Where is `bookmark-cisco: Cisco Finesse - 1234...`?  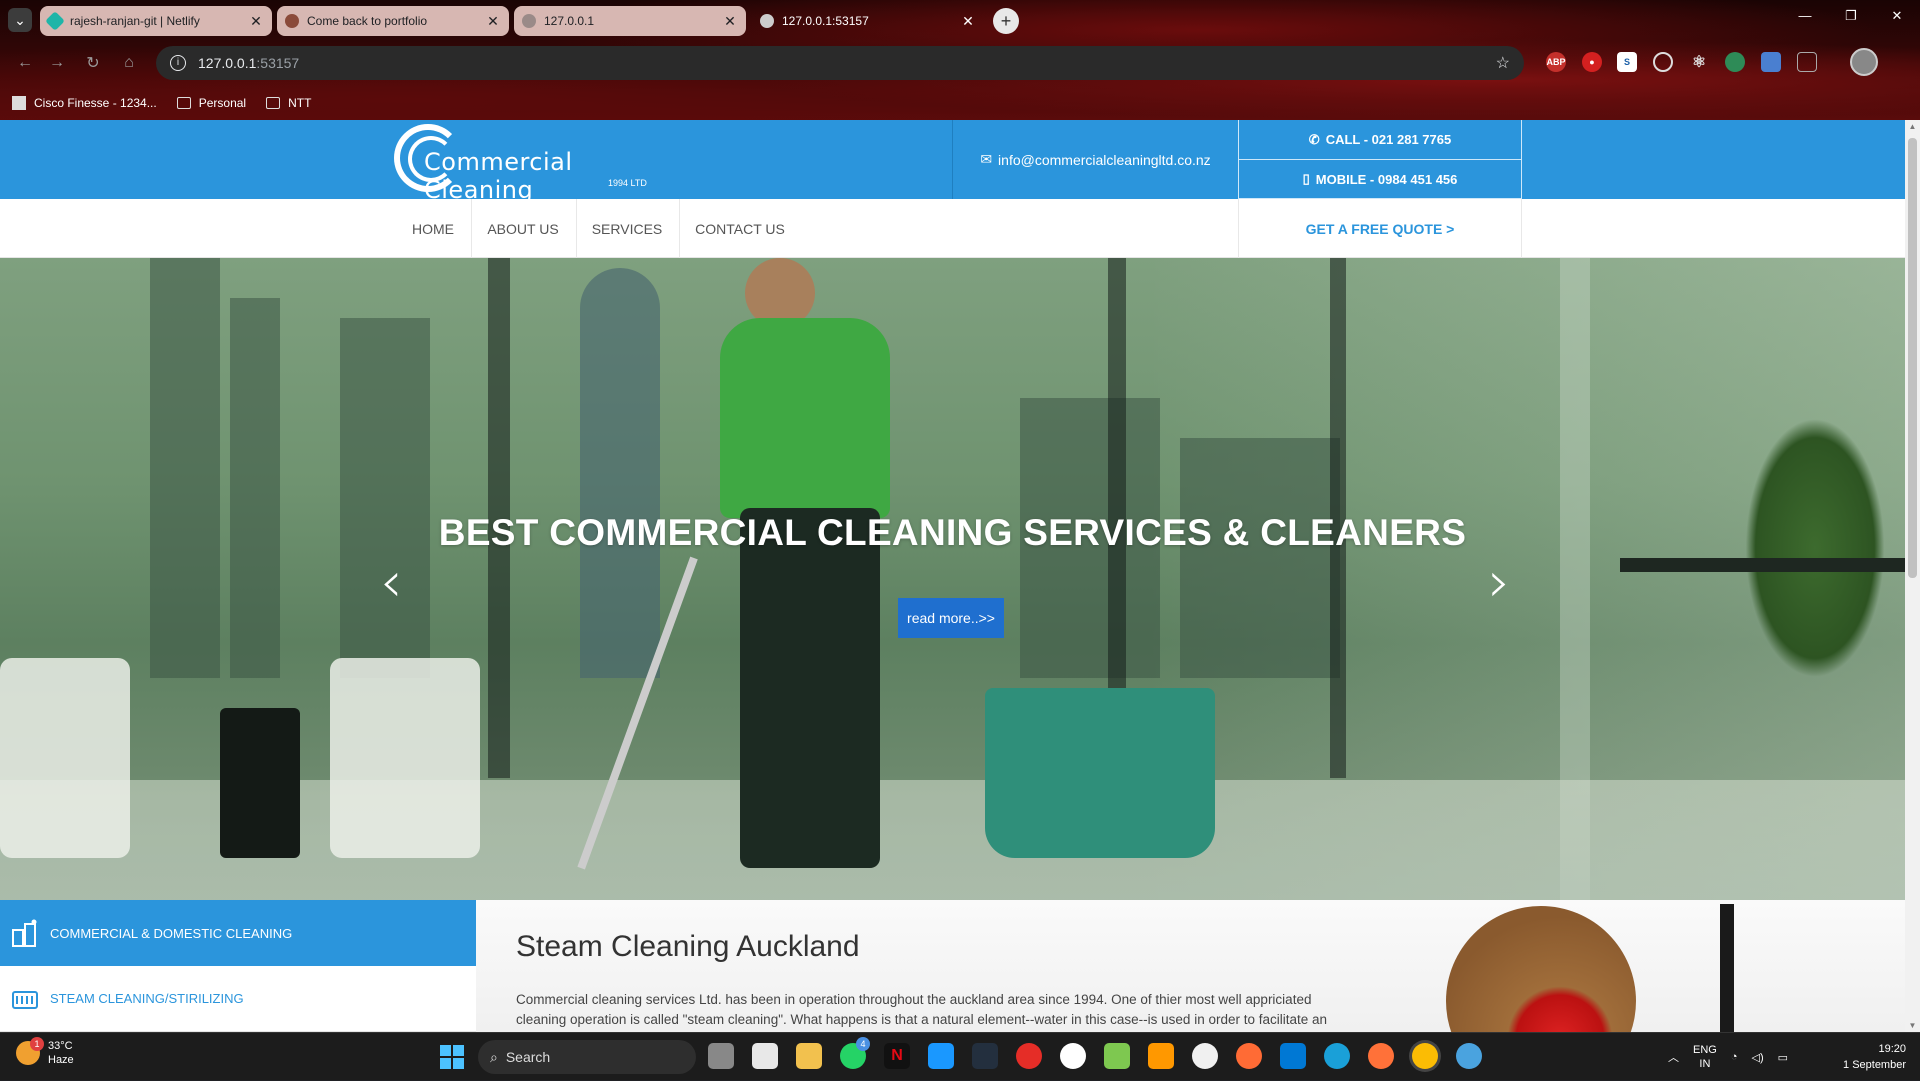 bookmark-cisco: Cisco Finesse - 1234... is located at coordinates (84, 103).